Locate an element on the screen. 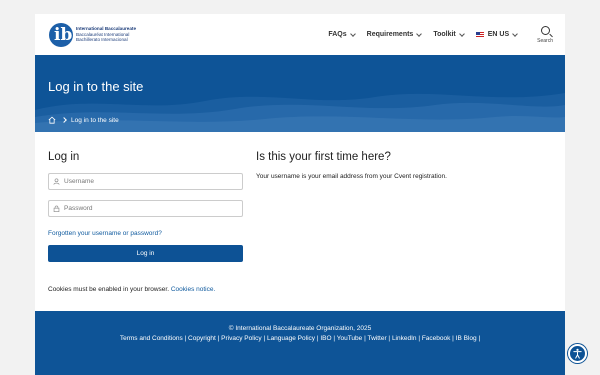 The width and height of the screenshot is (600, 375). cookies-text: Cookies must be enabled in your browser. is located at coordinates (109, 289).